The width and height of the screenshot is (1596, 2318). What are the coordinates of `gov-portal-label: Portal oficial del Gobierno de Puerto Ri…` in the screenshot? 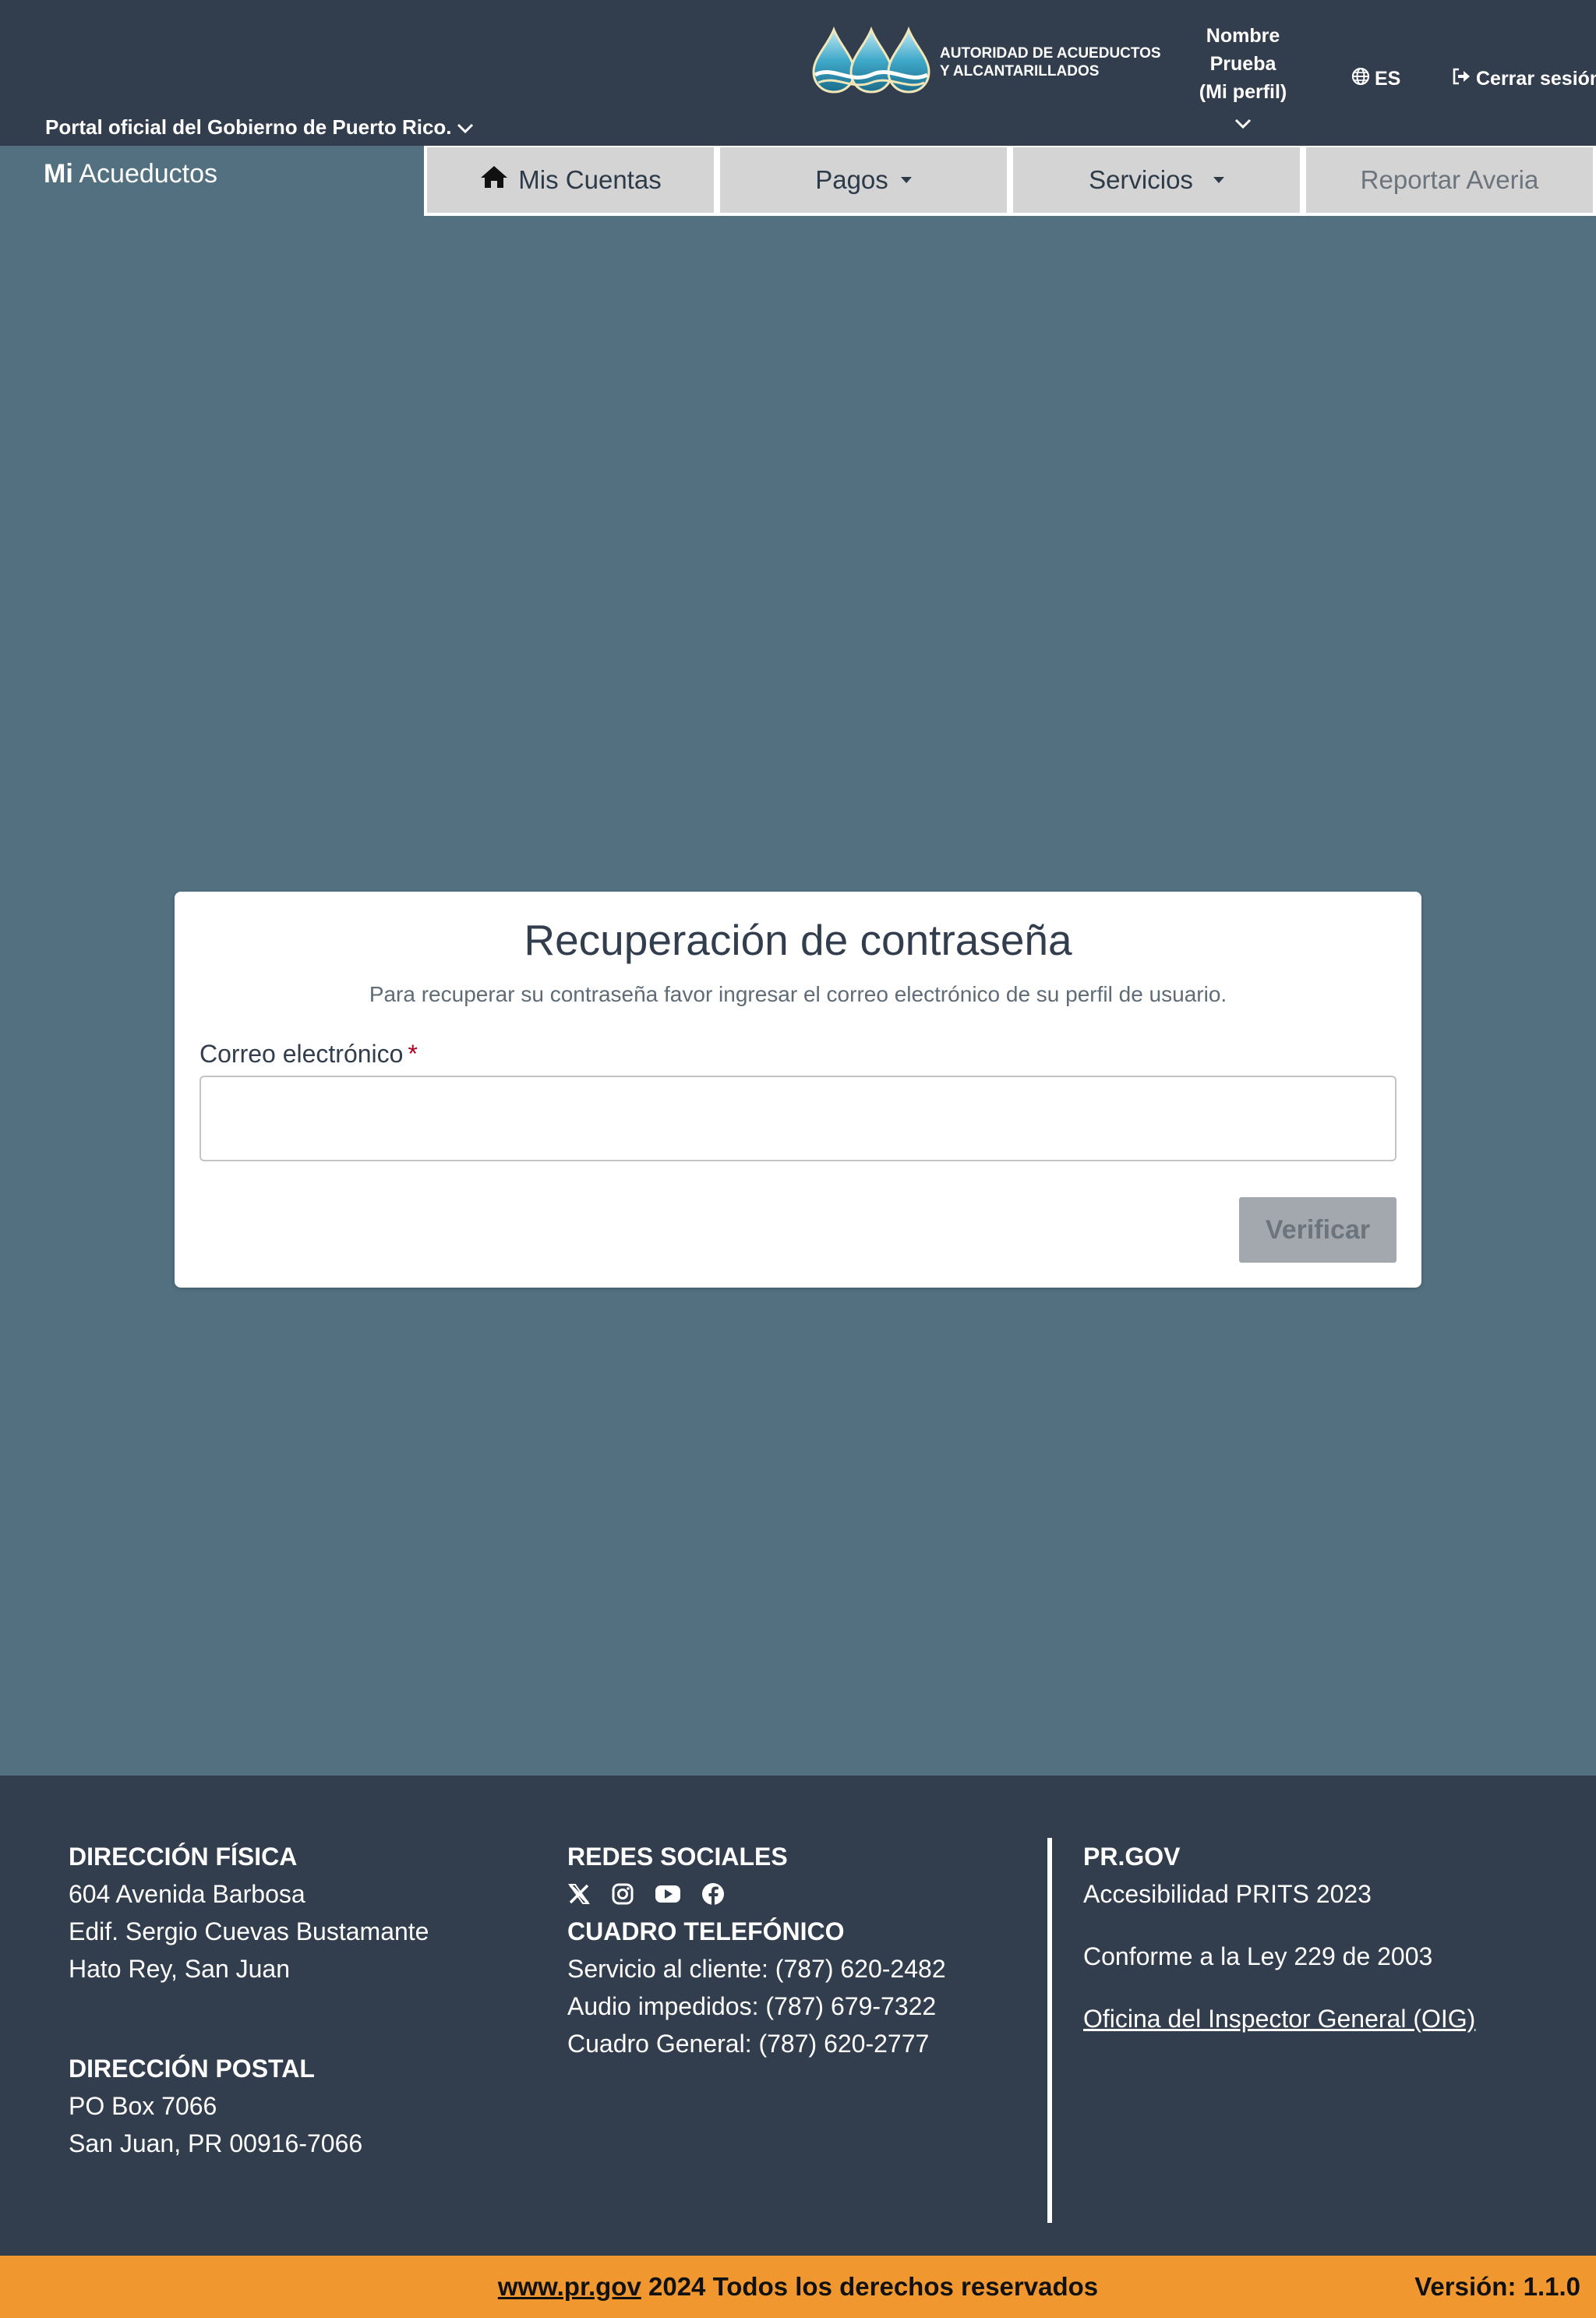 It's located at (248, 127).